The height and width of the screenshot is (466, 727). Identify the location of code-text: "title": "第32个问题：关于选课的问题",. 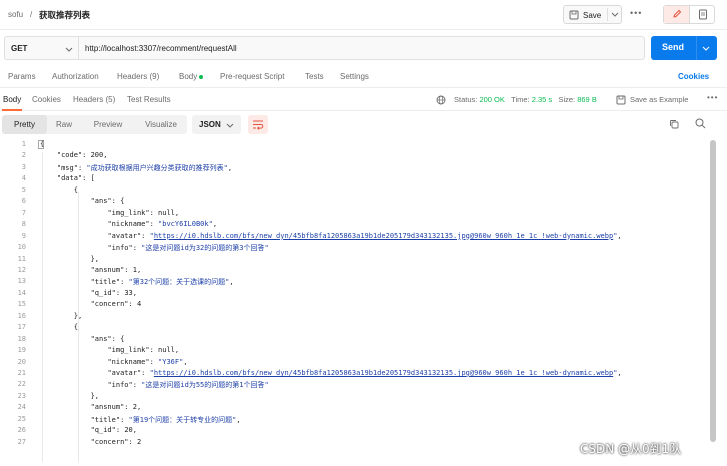
(162, 282).